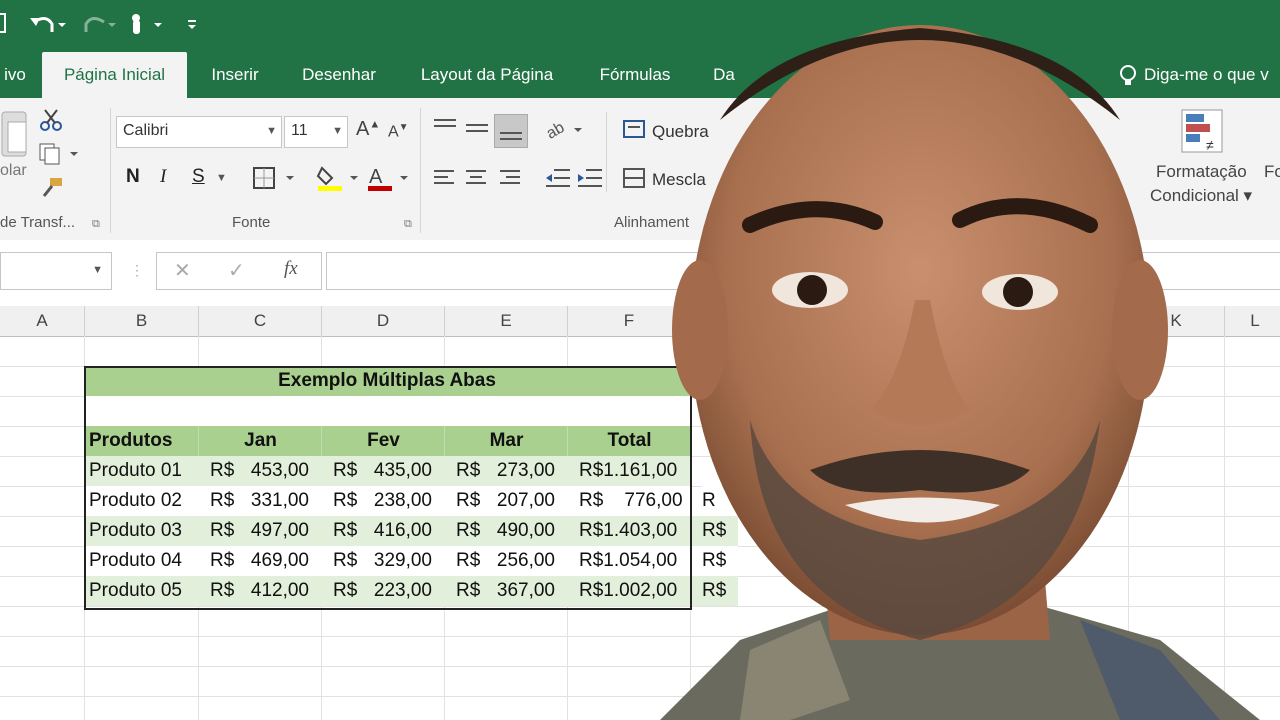 The width and height of the screenshot is (1280, 720). What do you see at coordinates (137, 270) in the screenshot?
I see `formula-grip-icon: ⋮` at bounding box center [137, 270].